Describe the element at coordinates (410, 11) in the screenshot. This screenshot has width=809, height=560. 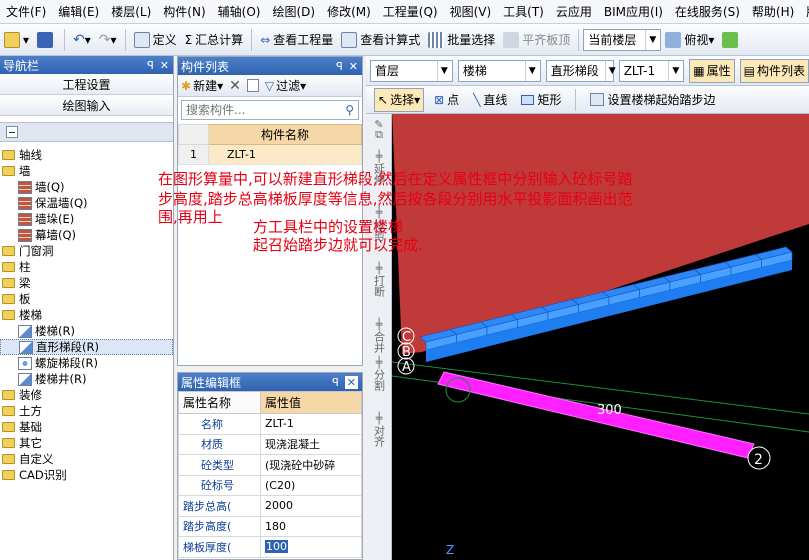
I see `menu-item: 工程量(Q)` at that location.